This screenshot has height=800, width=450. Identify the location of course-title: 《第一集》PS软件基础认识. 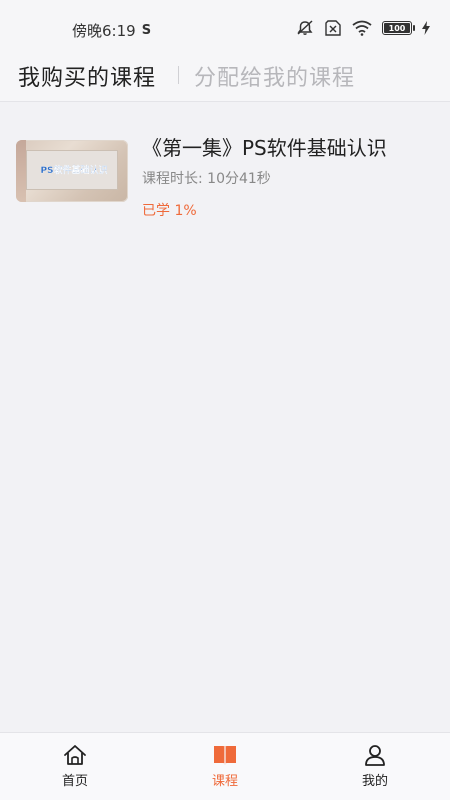
(264, 146).